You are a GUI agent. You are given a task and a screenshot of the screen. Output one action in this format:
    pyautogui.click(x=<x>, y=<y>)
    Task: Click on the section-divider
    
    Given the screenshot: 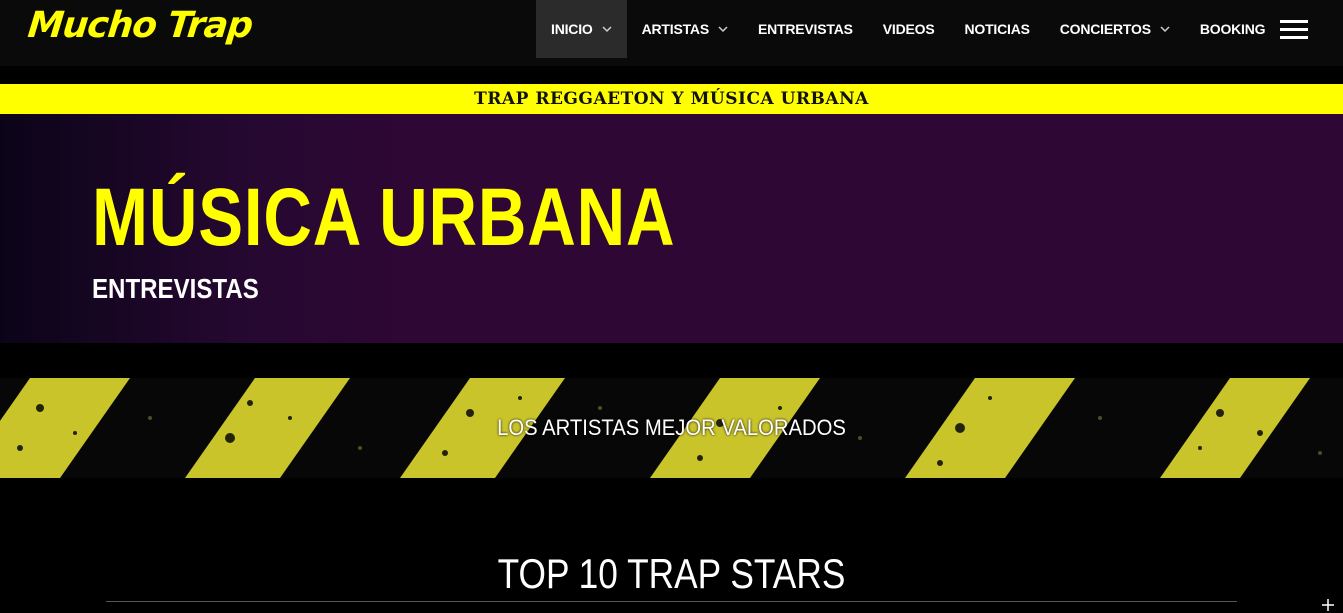 What is the action you would take?
    pyautogui.click(x=671, y=601)
    